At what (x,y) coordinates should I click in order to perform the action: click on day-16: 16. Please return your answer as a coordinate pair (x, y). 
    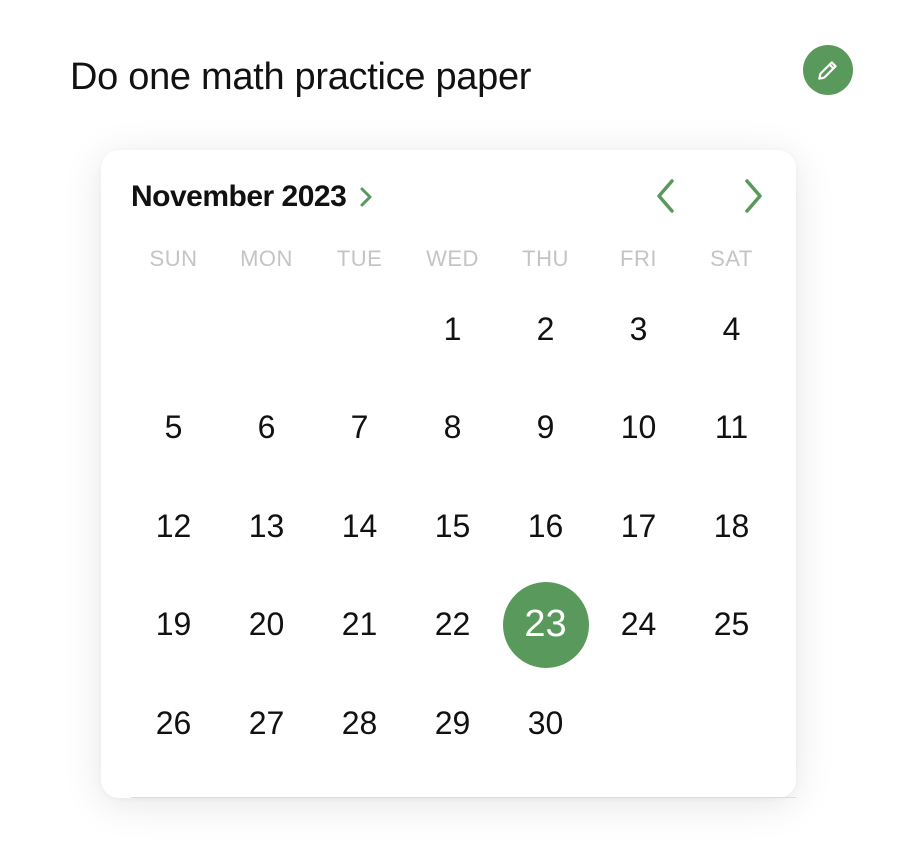
    Looking at the image, I should click on (546, 526).